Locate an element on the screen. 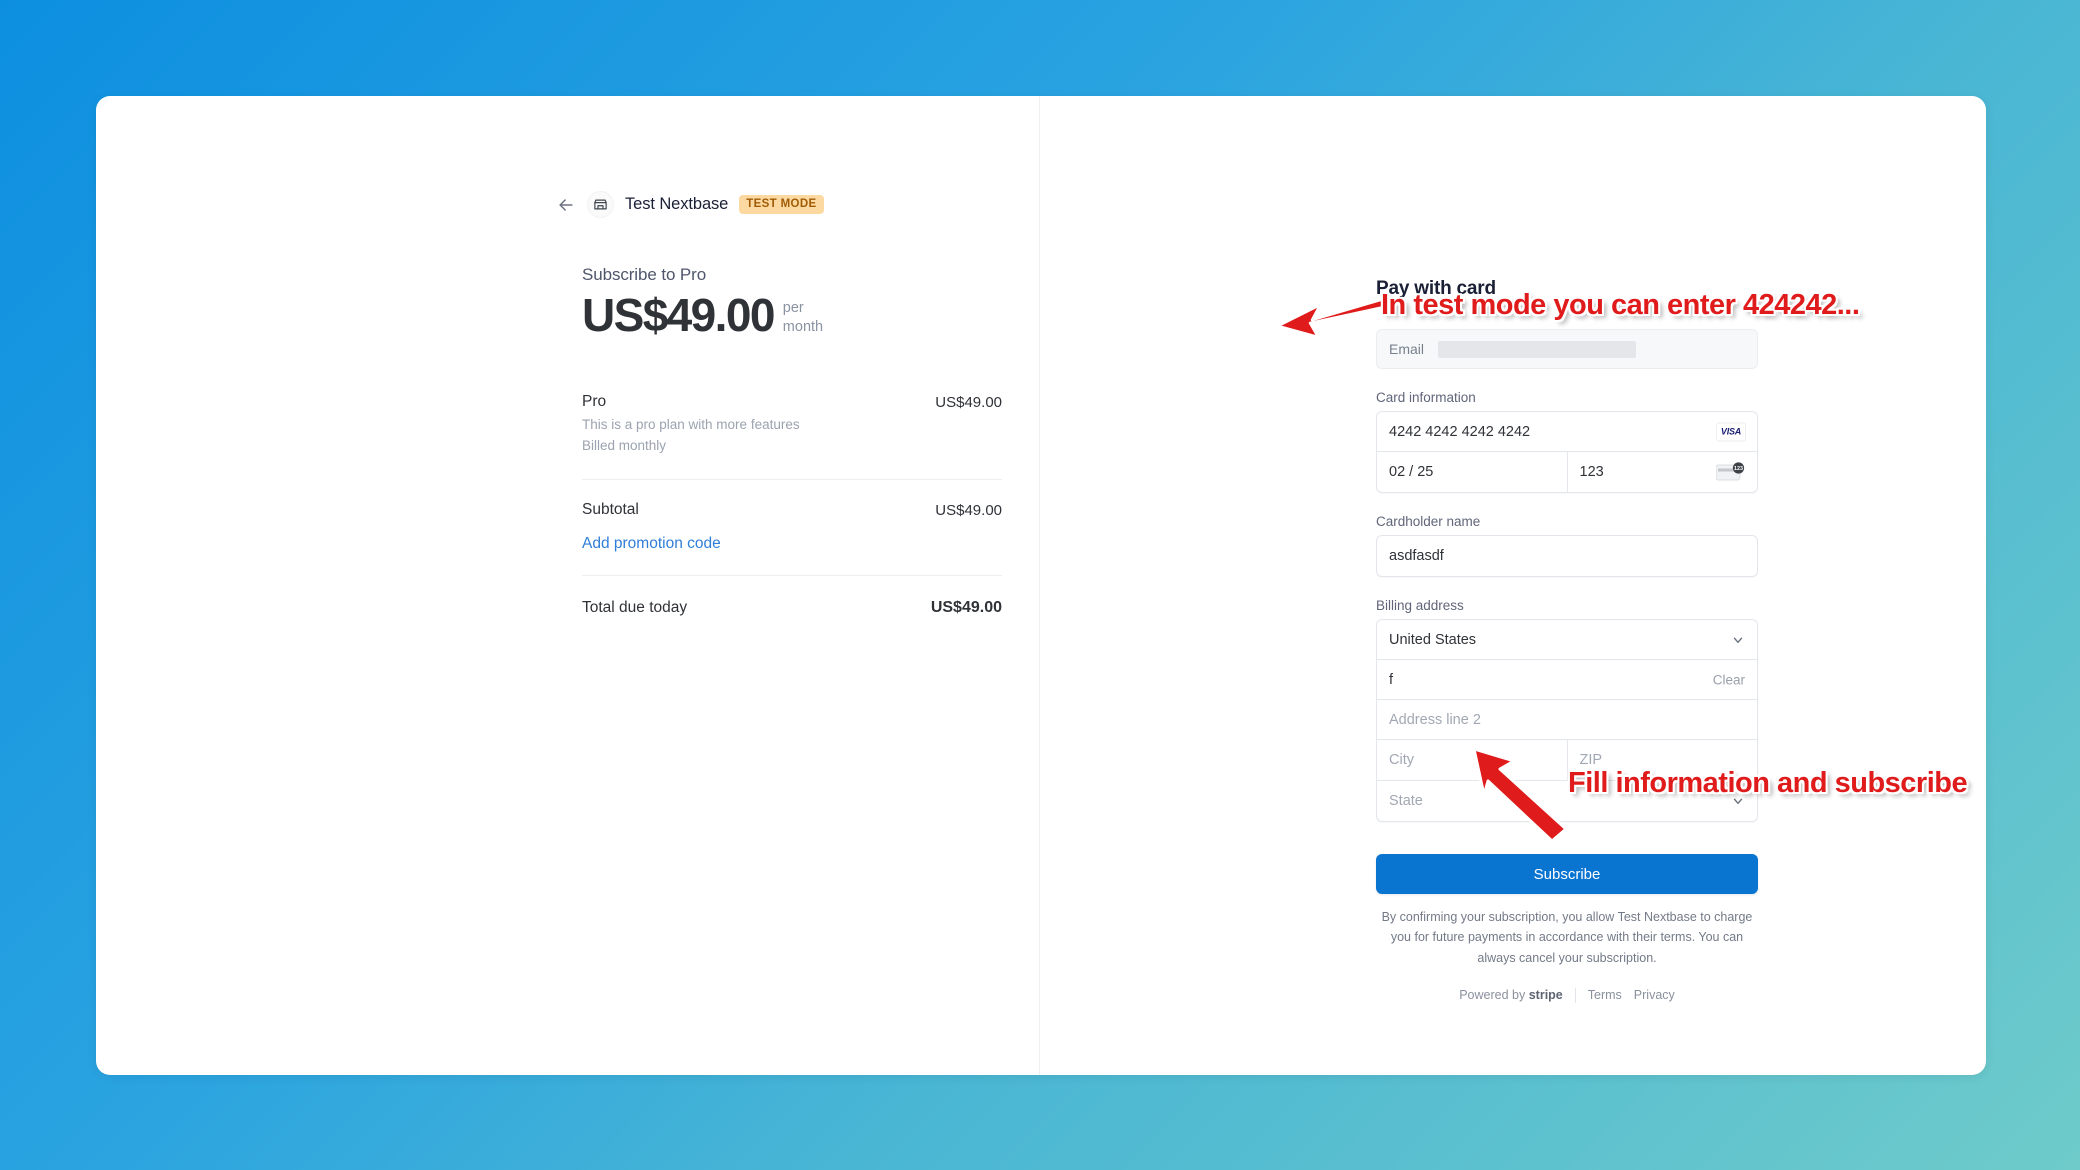  terms-link: Terms is located at coordinates (1605, 995).